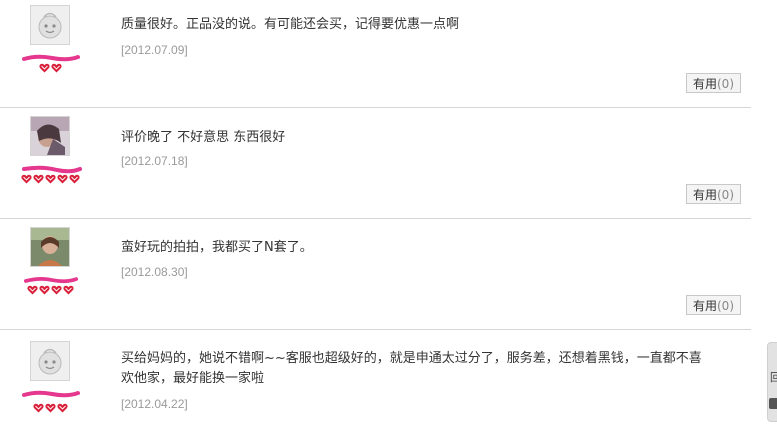  What do you see at coordinates (290, 24) in the screenshot?
I see `review-text: 质量很好。正品没的说。有可能还会买，记得要优惠一点啊` at bounding box center [290, 24].